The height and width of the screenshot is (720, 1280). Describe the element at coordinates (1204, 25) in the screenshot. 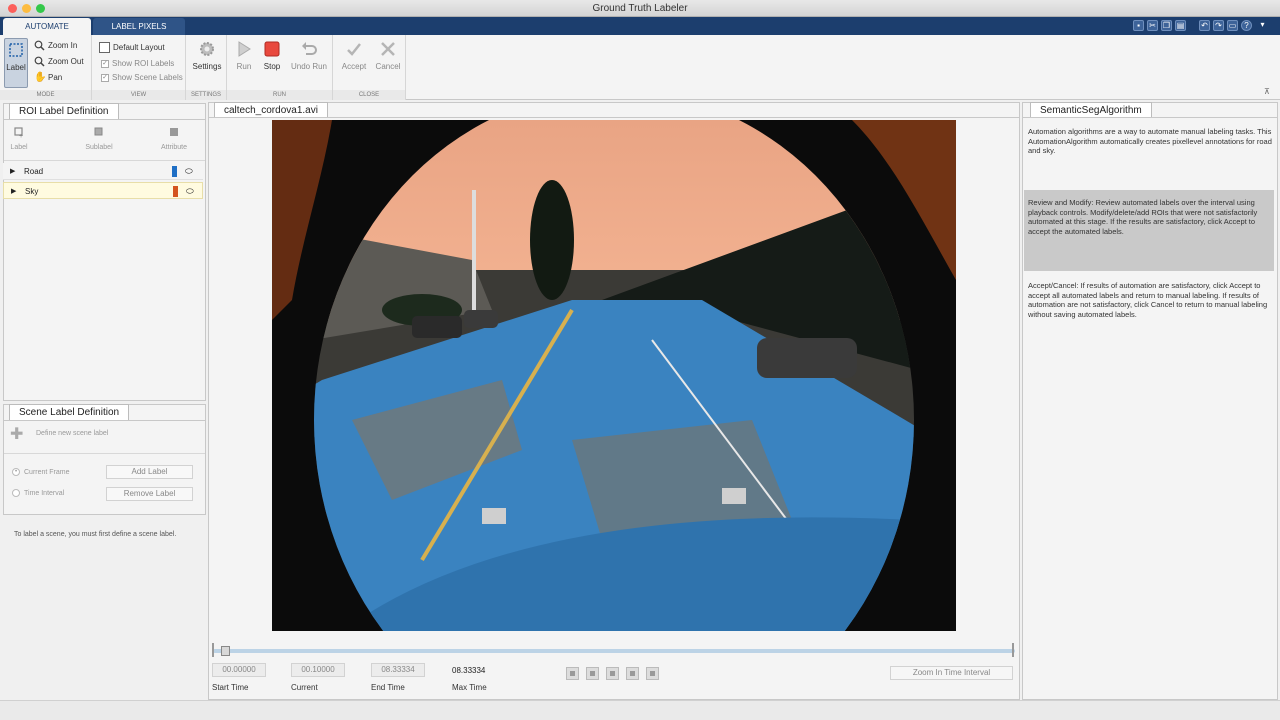

I see `undo-icon: ↶` at that location.